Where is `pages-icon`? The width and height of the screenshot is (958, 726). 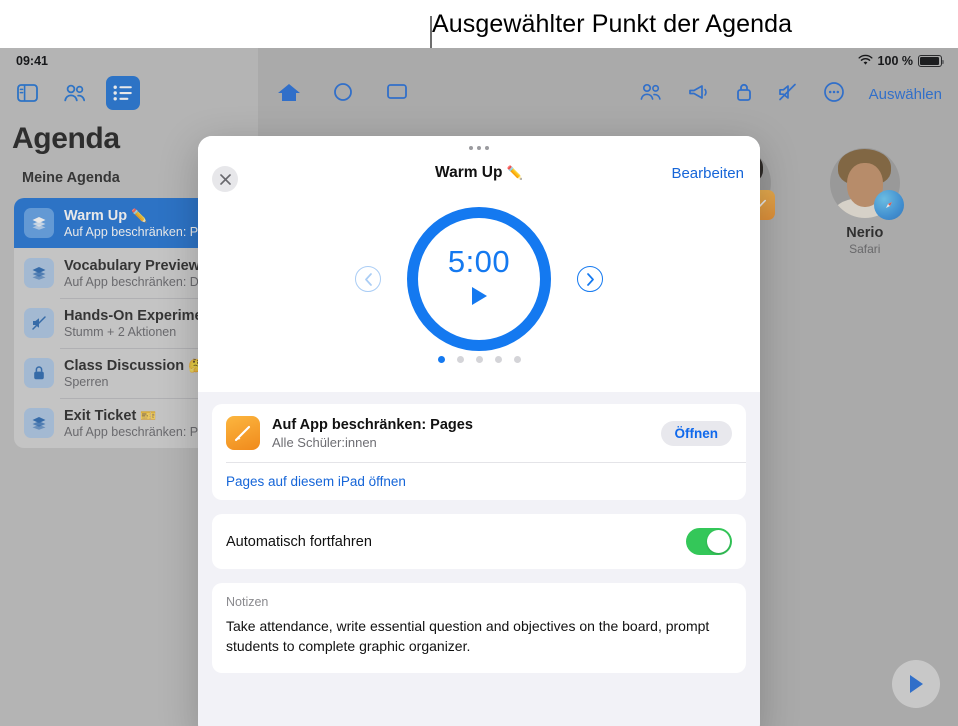
pages-icon is located at coordinates (243, 433).